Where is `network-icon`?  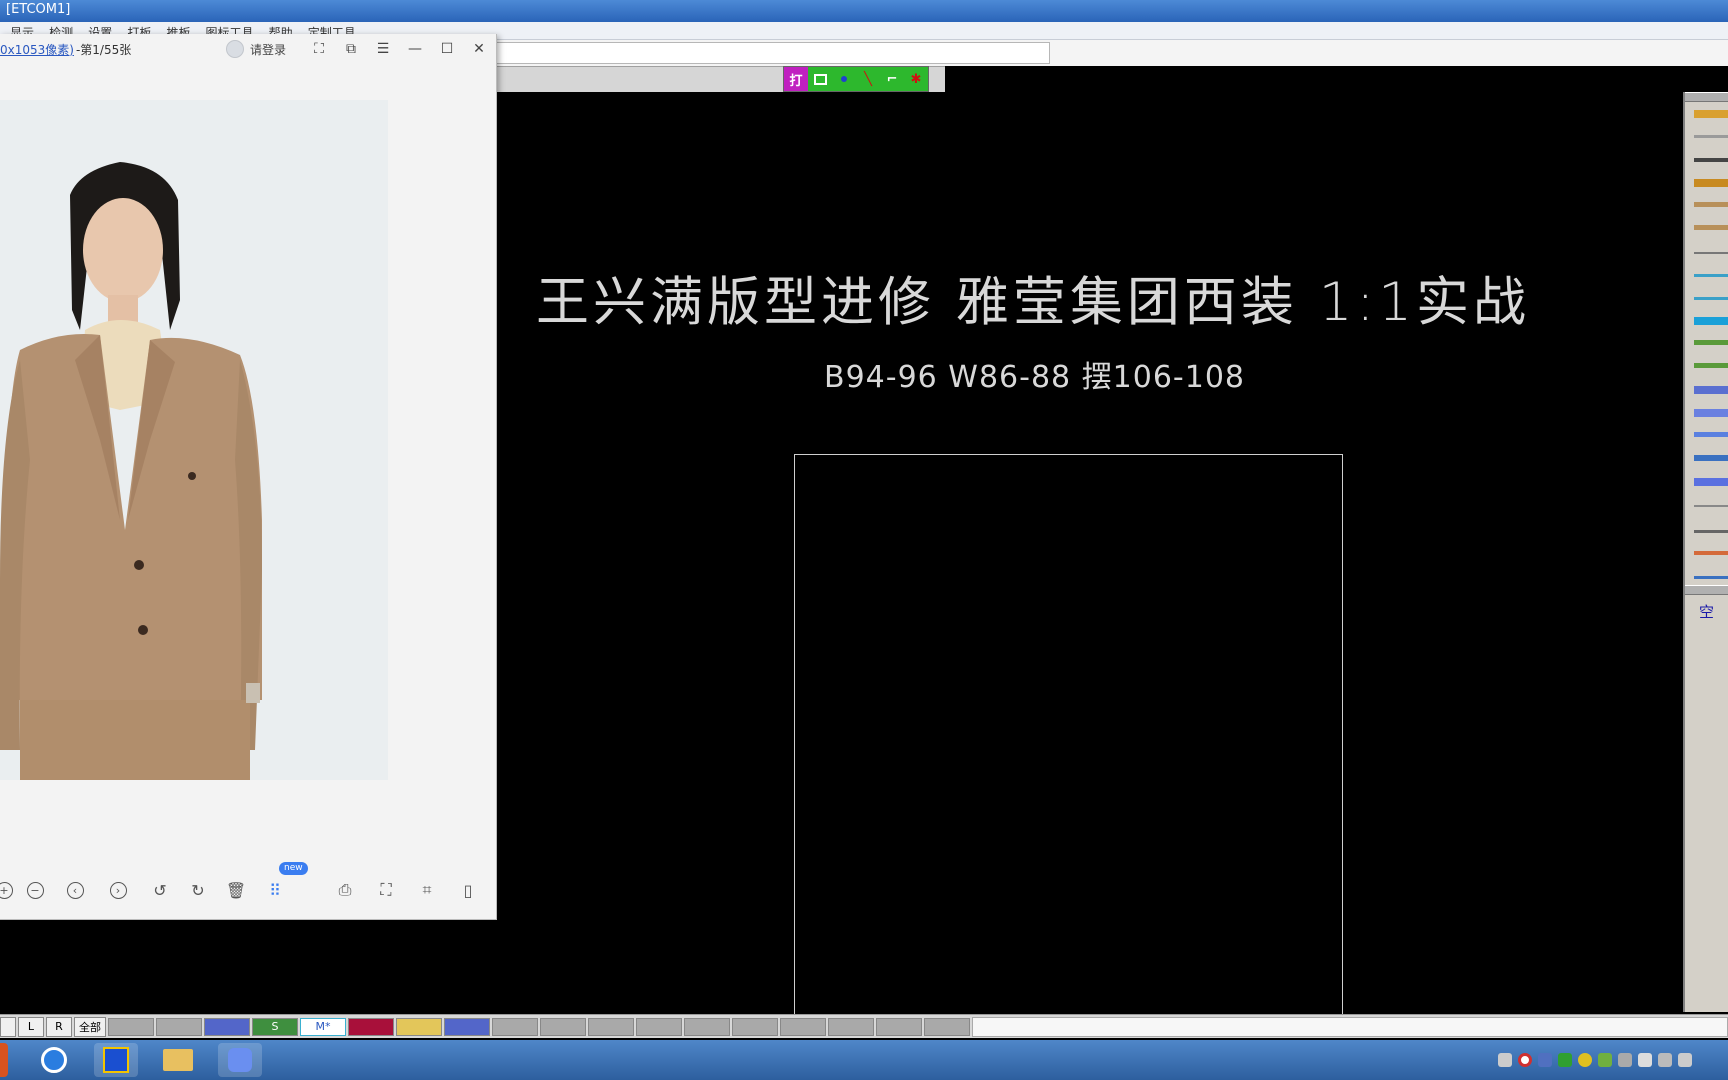 network-icon is located at coordinates (1545, 1060).